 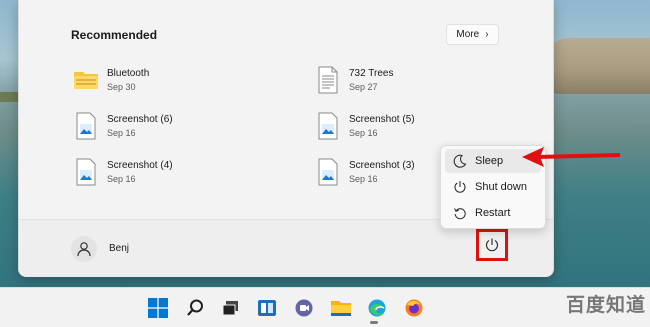 What do you see at coordinates (119, 248) in the screenshot?
I see `user-name: Benj` at bounding box center [119, 248].